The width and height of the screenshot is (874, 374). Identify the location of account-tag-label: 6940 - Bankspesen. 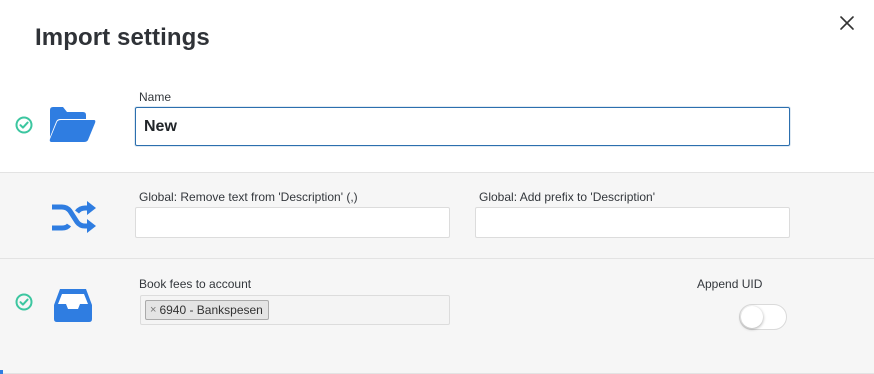
(211, 310).